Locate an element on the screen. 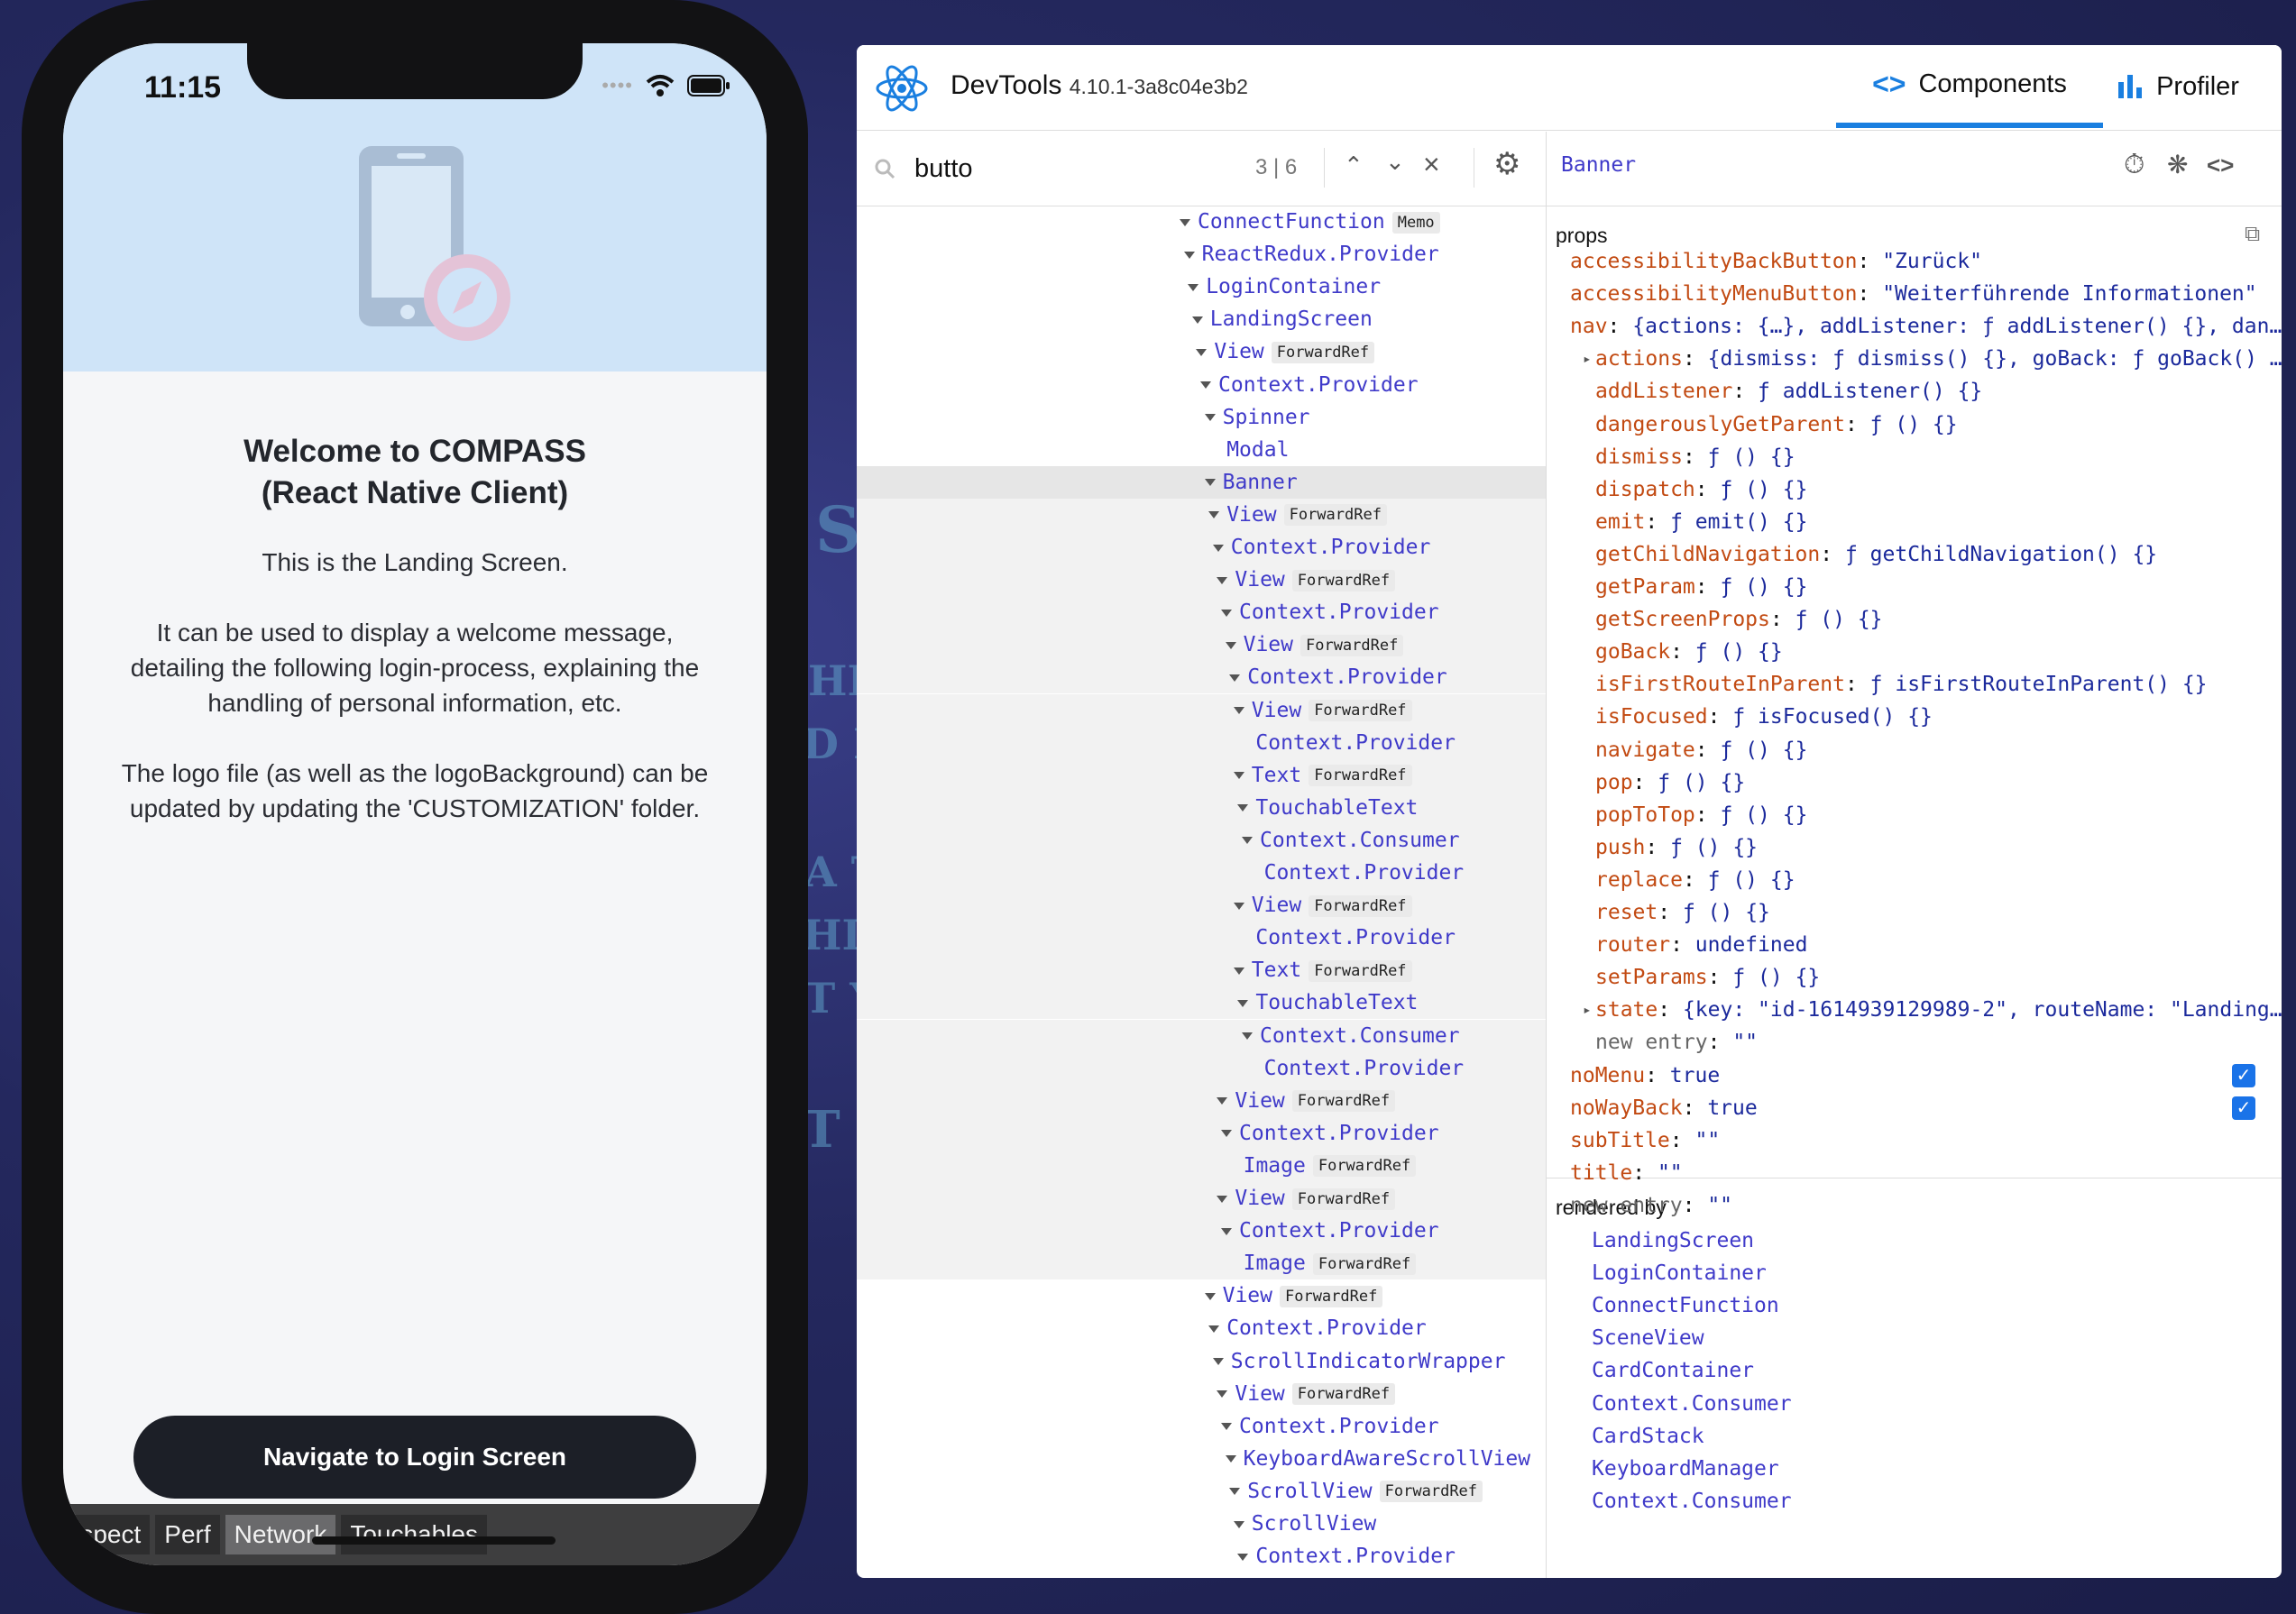 This screenshot has width=2296, height=1614. previous-result-icon: ⌃ is located at coordinates (1354, 165).